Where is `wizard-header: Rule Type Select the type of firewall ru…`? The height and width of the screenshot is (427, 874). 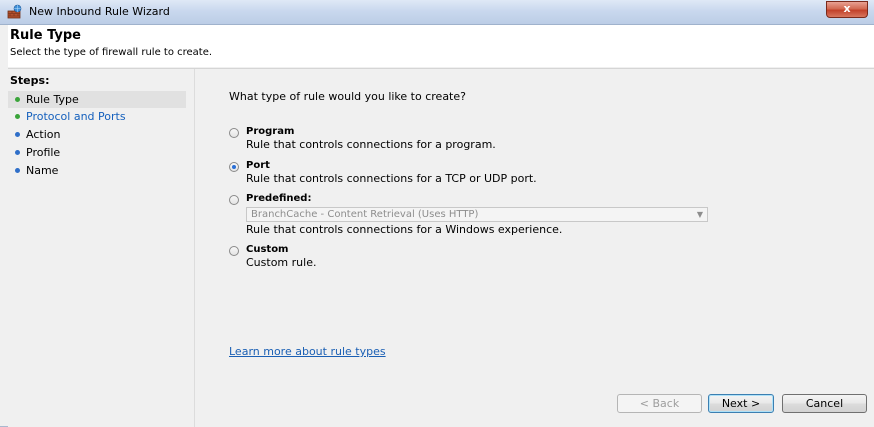
wizard-header: Rule Type Select the type of firewall ru… is located at coordinates (441, 46).